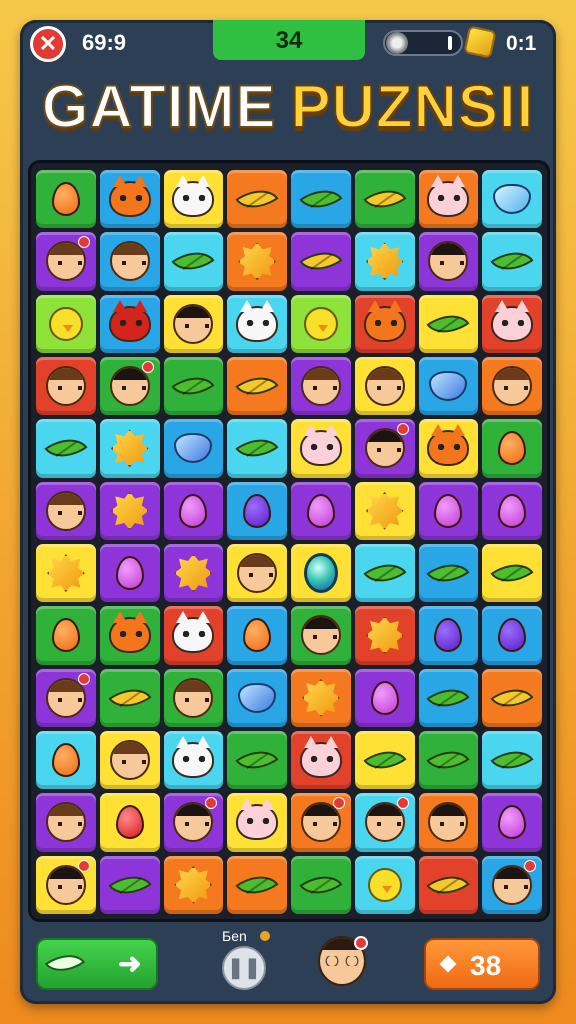 This screenshot has width=576, height=1024. I want to click on pause-button: ❚❚, so click(244, 968).